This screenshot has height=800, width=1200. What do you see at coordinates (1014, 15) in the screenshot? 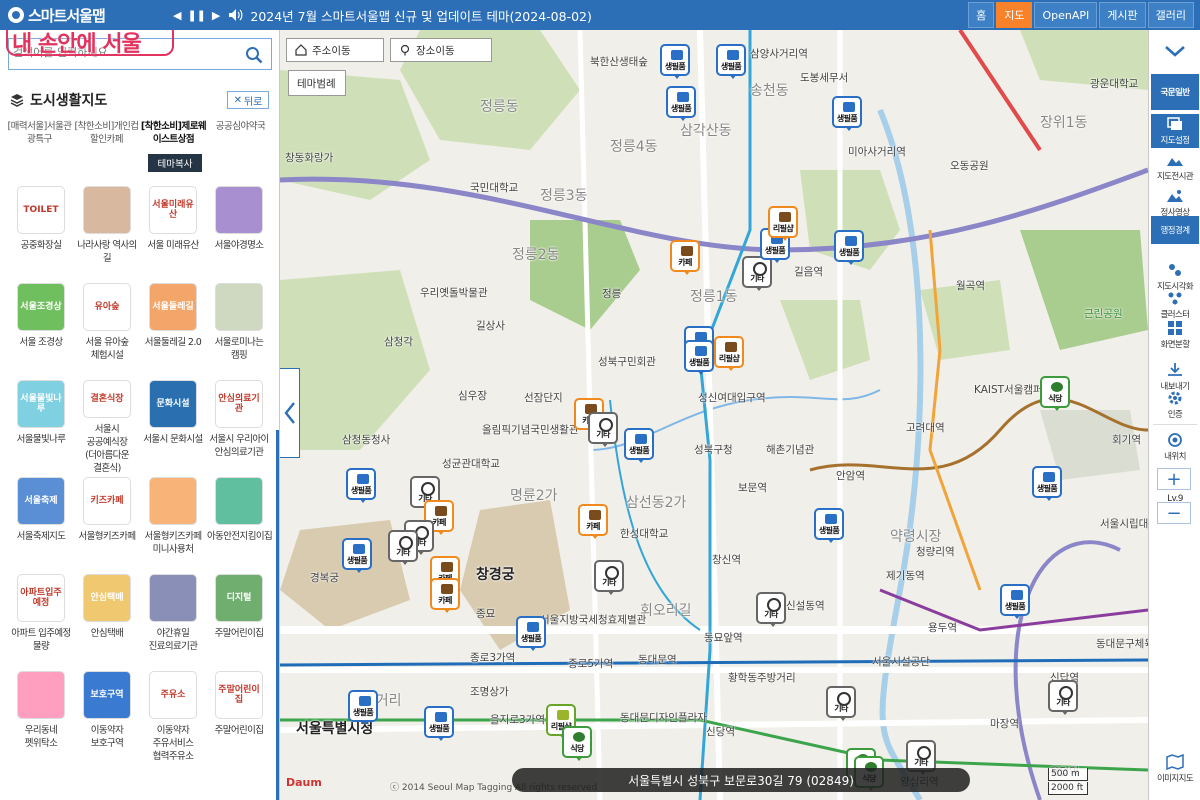
I see `menu-map: 지도` at bounding box center [1014, 15].